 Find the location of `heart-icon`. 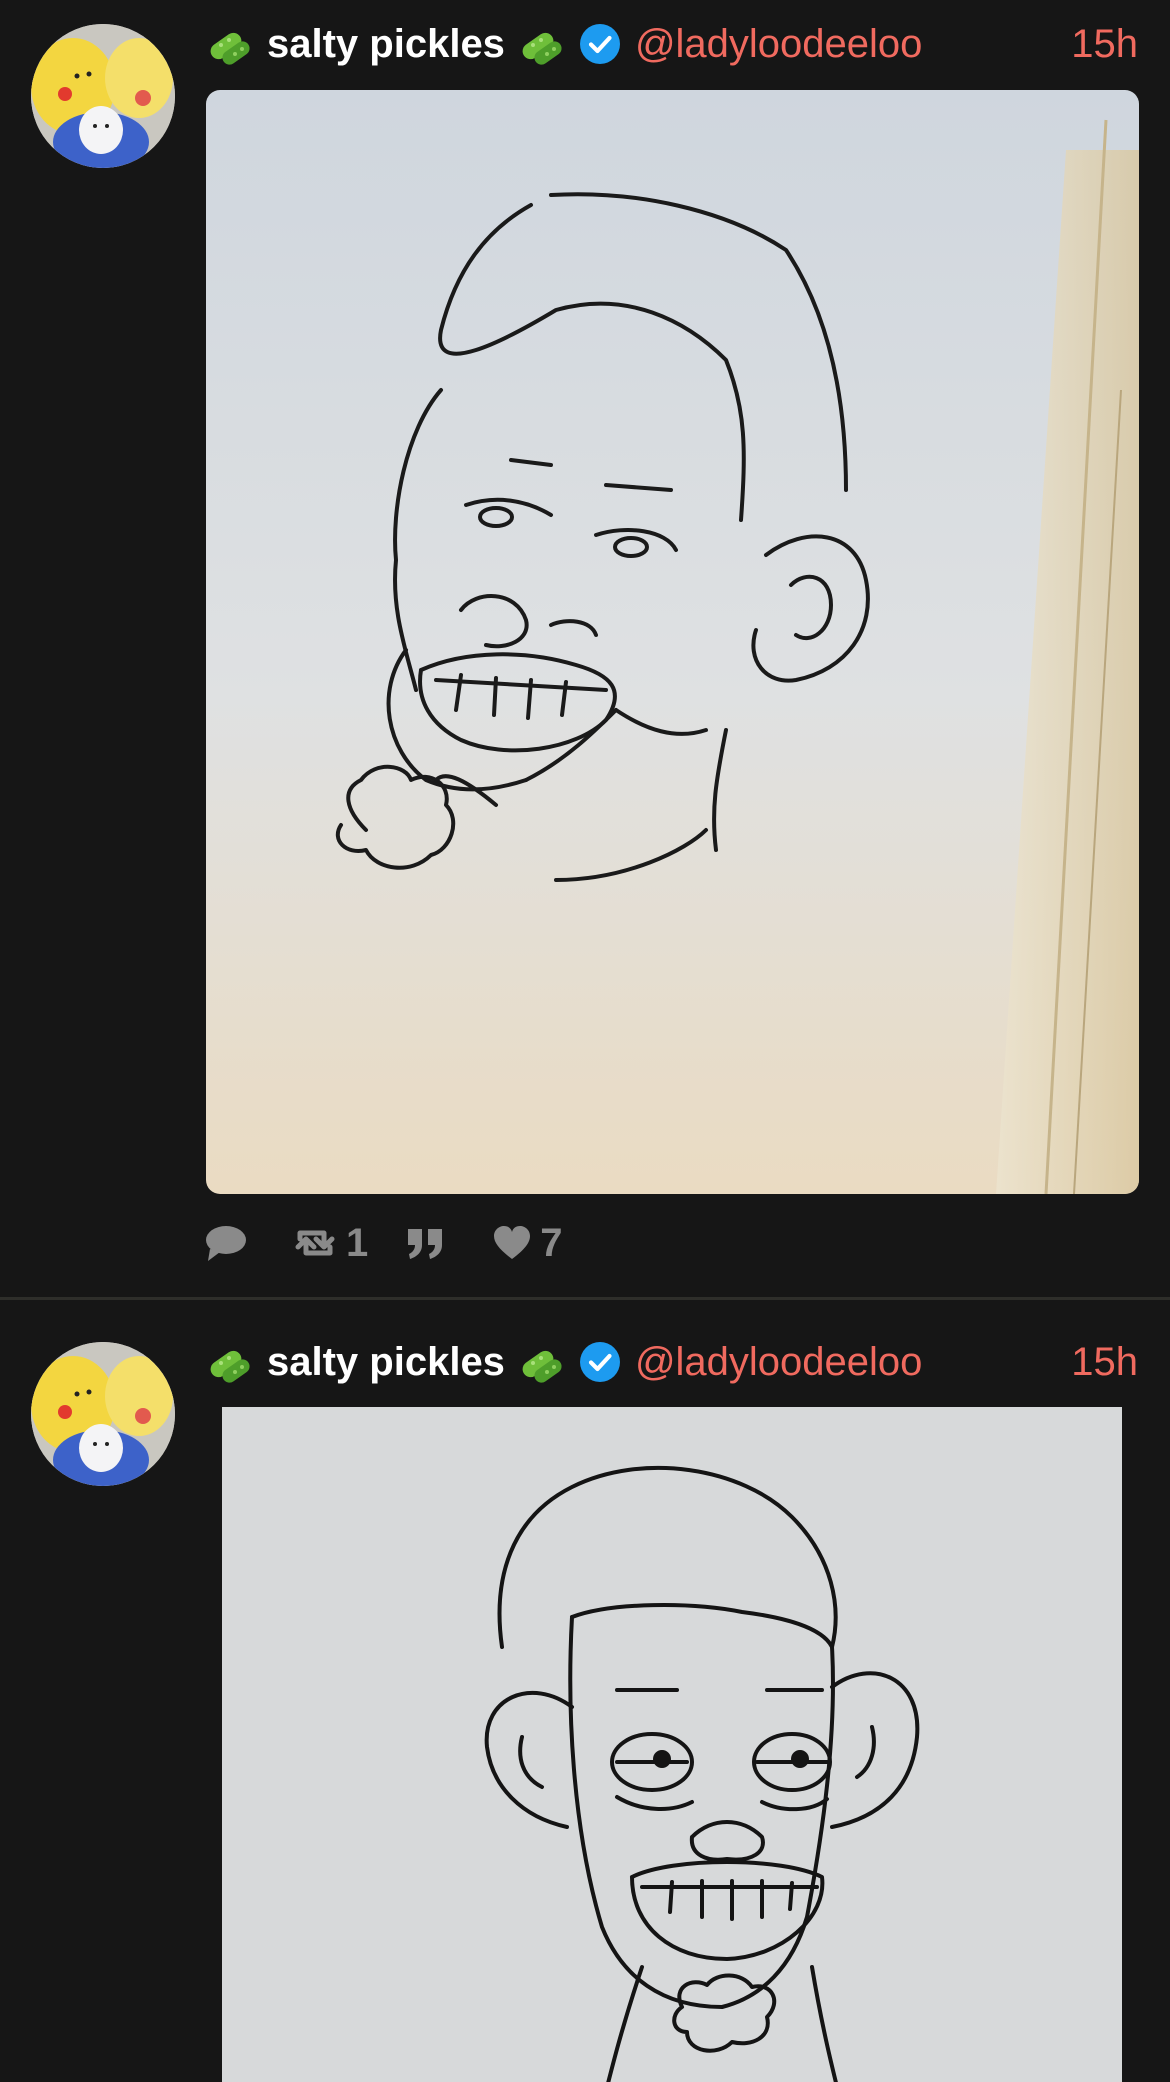

heart-icon is located at coordinates (512, 1242).